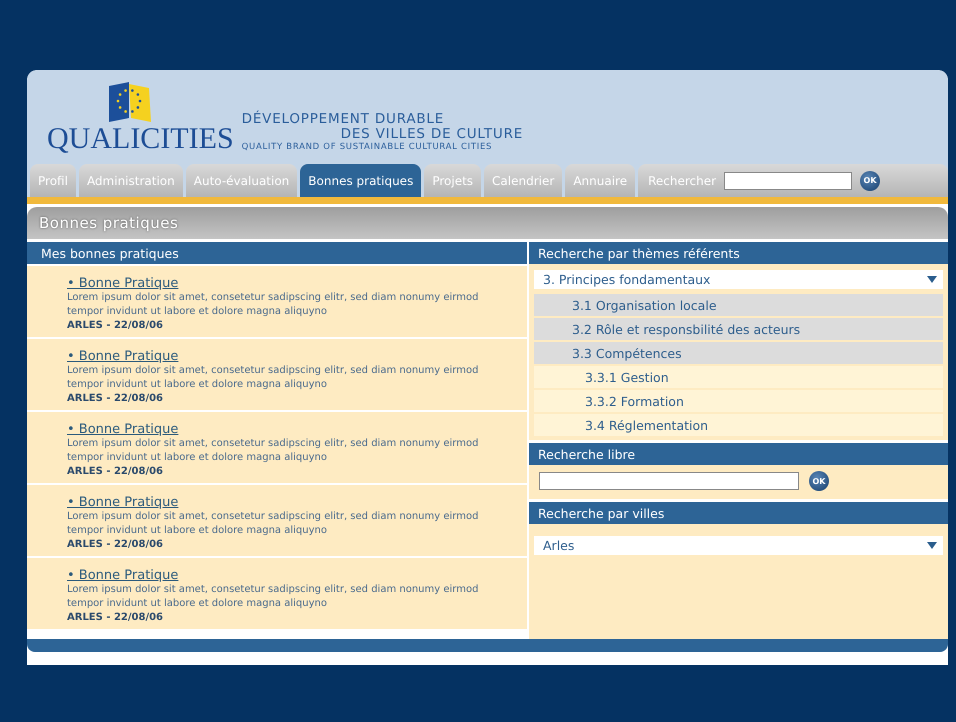 Image resolution: width=956 pixels, height=722 pixels. What do you see at coordinates (361, 180) in the screenshot?
I see `nav-tab: Bonnes pratiques` at bounding box center [361, 180].